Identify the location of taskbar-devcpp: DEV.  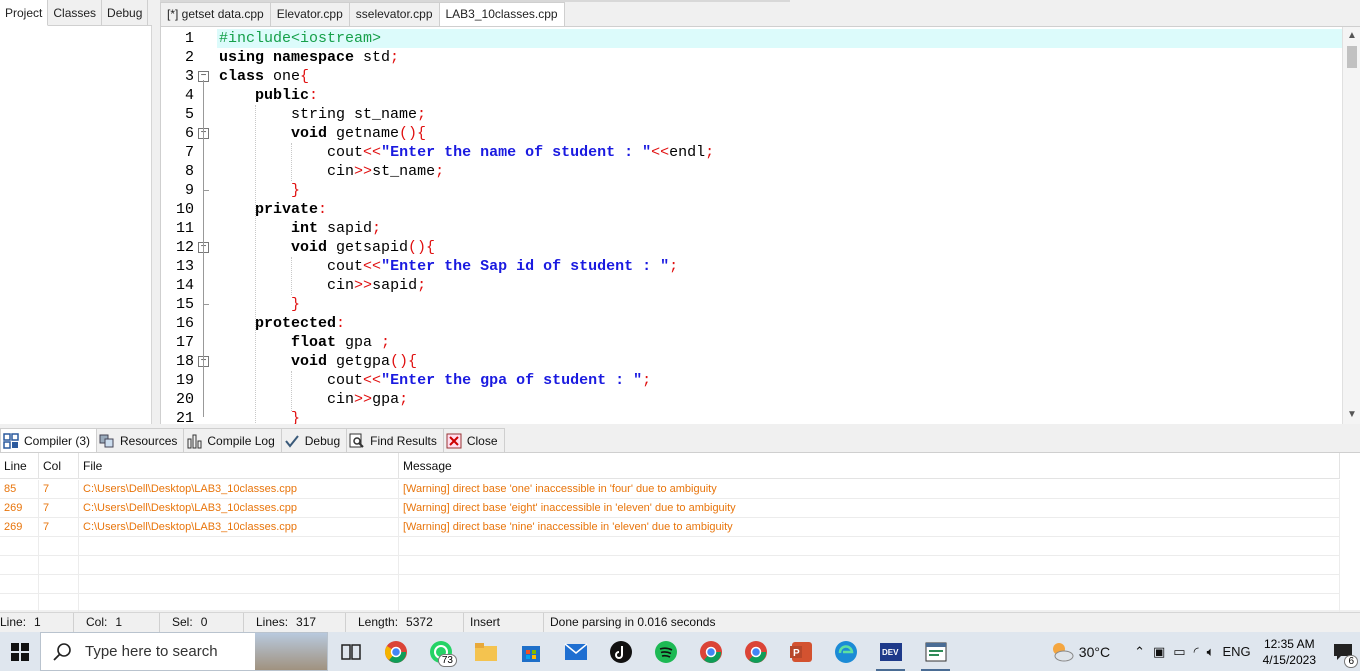
(890, 651).